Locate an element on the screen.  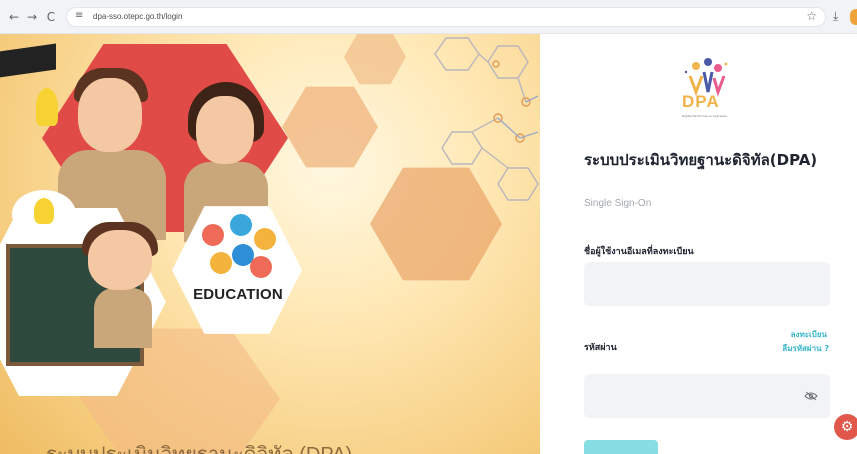
browser-toolbar: ← → C ≡ dpa-sso.otepc.go.th/login ☆ ⤓ is located at coordinates (428, 17).